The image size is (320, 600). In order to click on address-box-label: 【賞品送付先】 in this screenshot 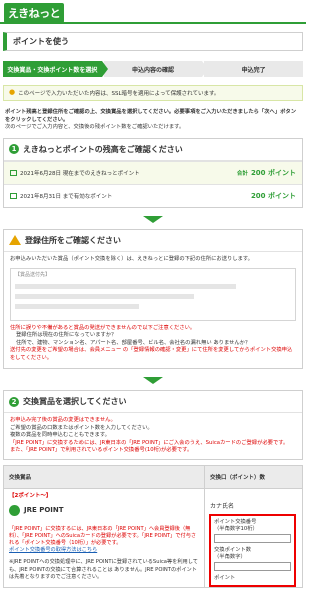, I will do `click(33, 274)`.